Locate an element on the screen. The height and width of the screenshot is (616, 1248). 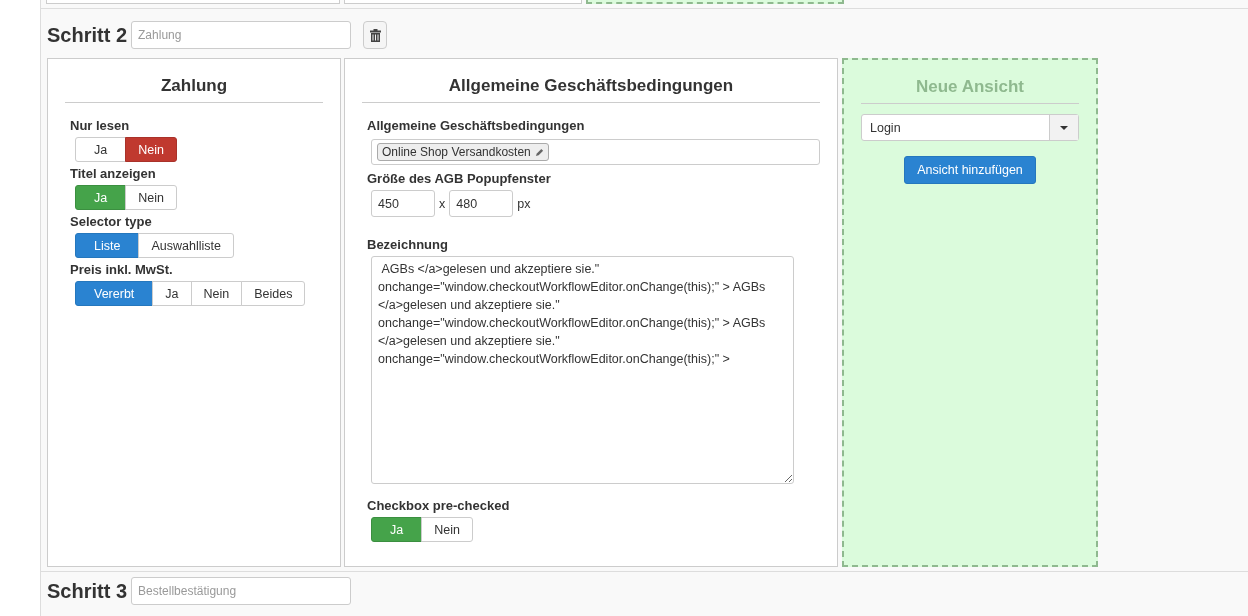
step-title: Schritt 2 is located at coordinates (87, 35).